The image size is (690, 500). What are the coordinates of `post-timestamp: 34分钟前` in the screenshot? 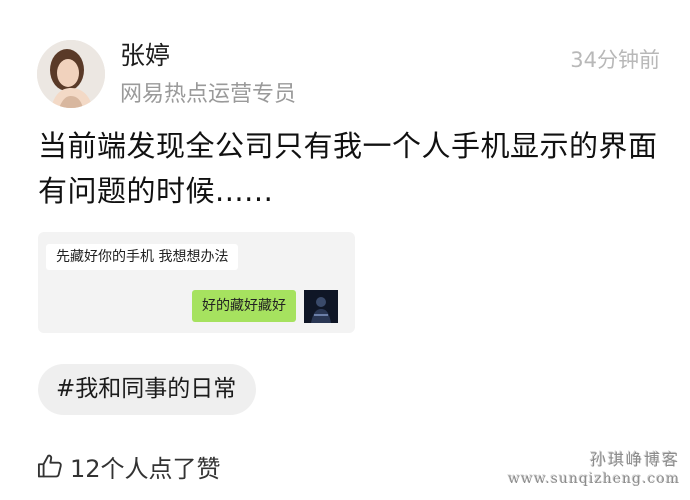 It's located at (615, 60).